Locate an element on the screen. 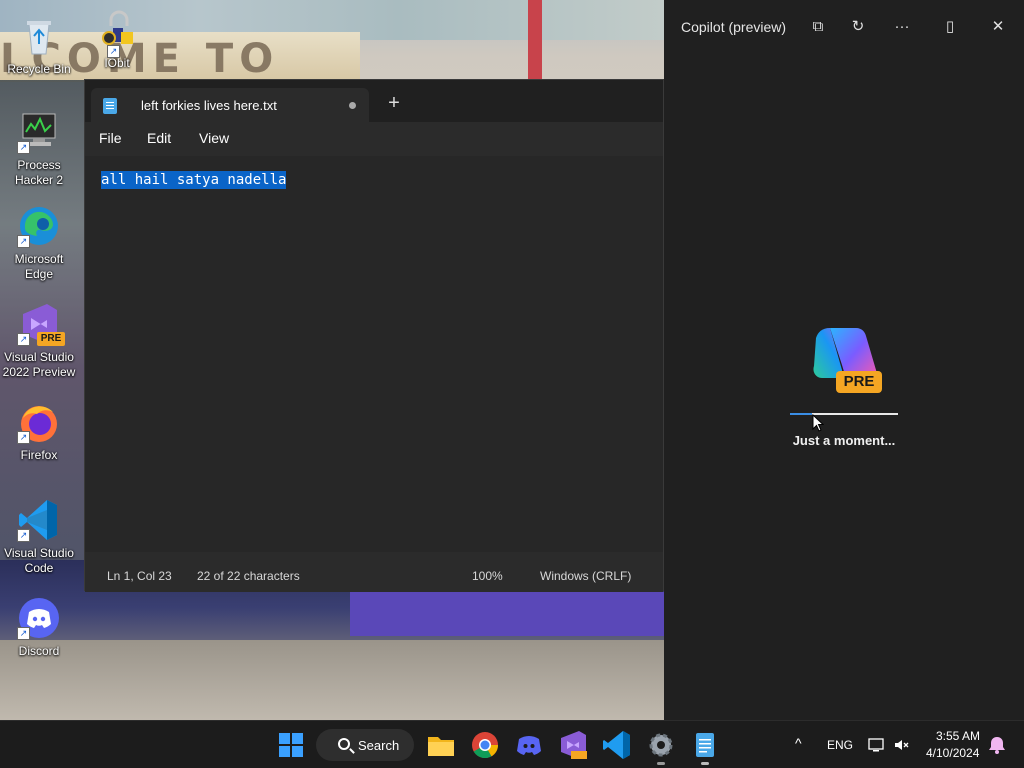 The width and height of the screenshot is (1024, 768). taskbar-visual-studio-preview is located at coordinates (573, 745).